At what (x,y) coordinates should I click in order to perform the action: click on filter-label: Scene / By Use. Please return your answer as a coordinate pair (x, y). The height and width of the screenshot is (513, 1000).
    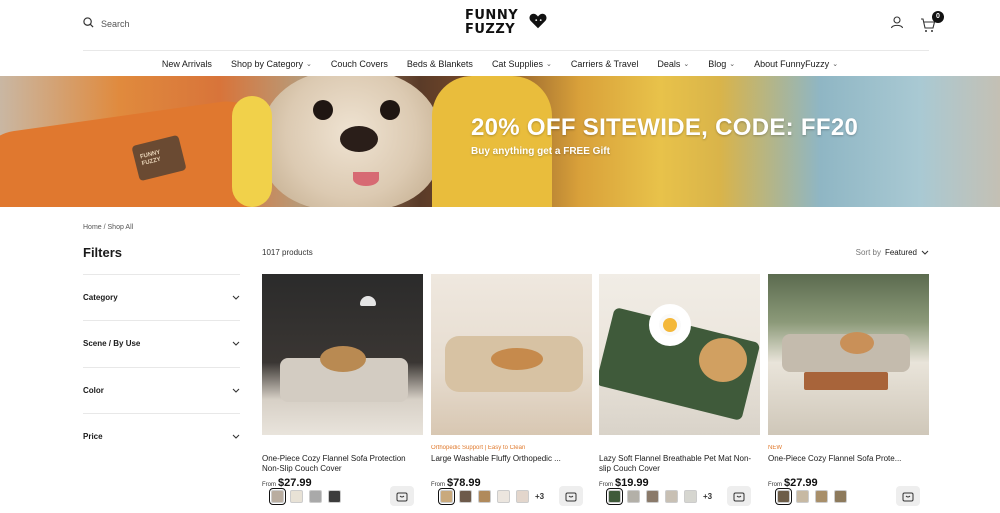
    Looking at the image, I should click on (112, 343).